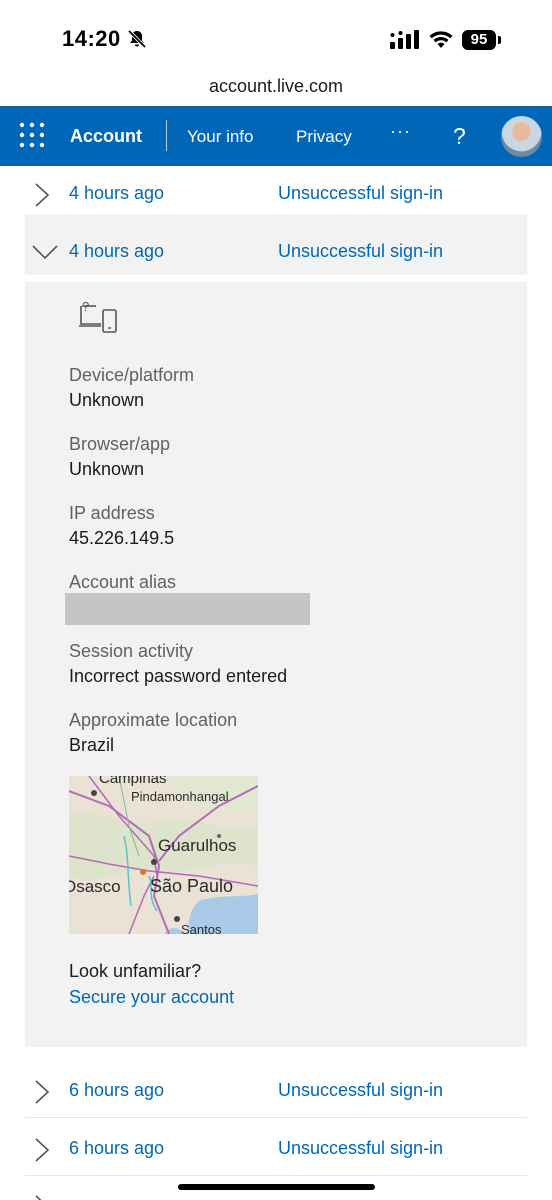  I want to click on map-label-osasco: Osasco, so click(95, 886).